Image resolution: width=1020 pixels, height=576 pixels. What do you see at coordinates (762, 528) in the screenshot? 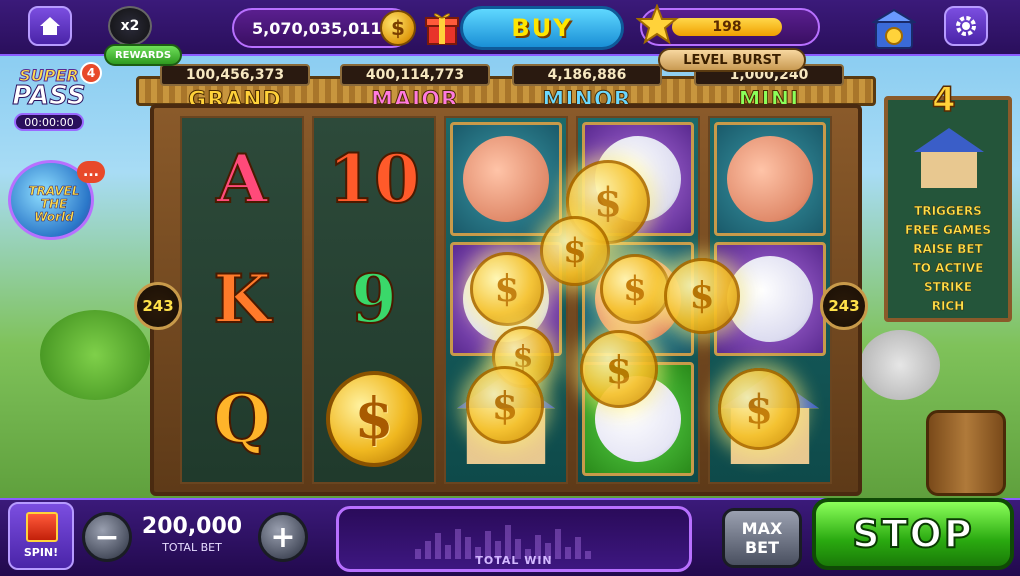
I see `max-bet-label-1: MAX` at bounding box center [762, 528].